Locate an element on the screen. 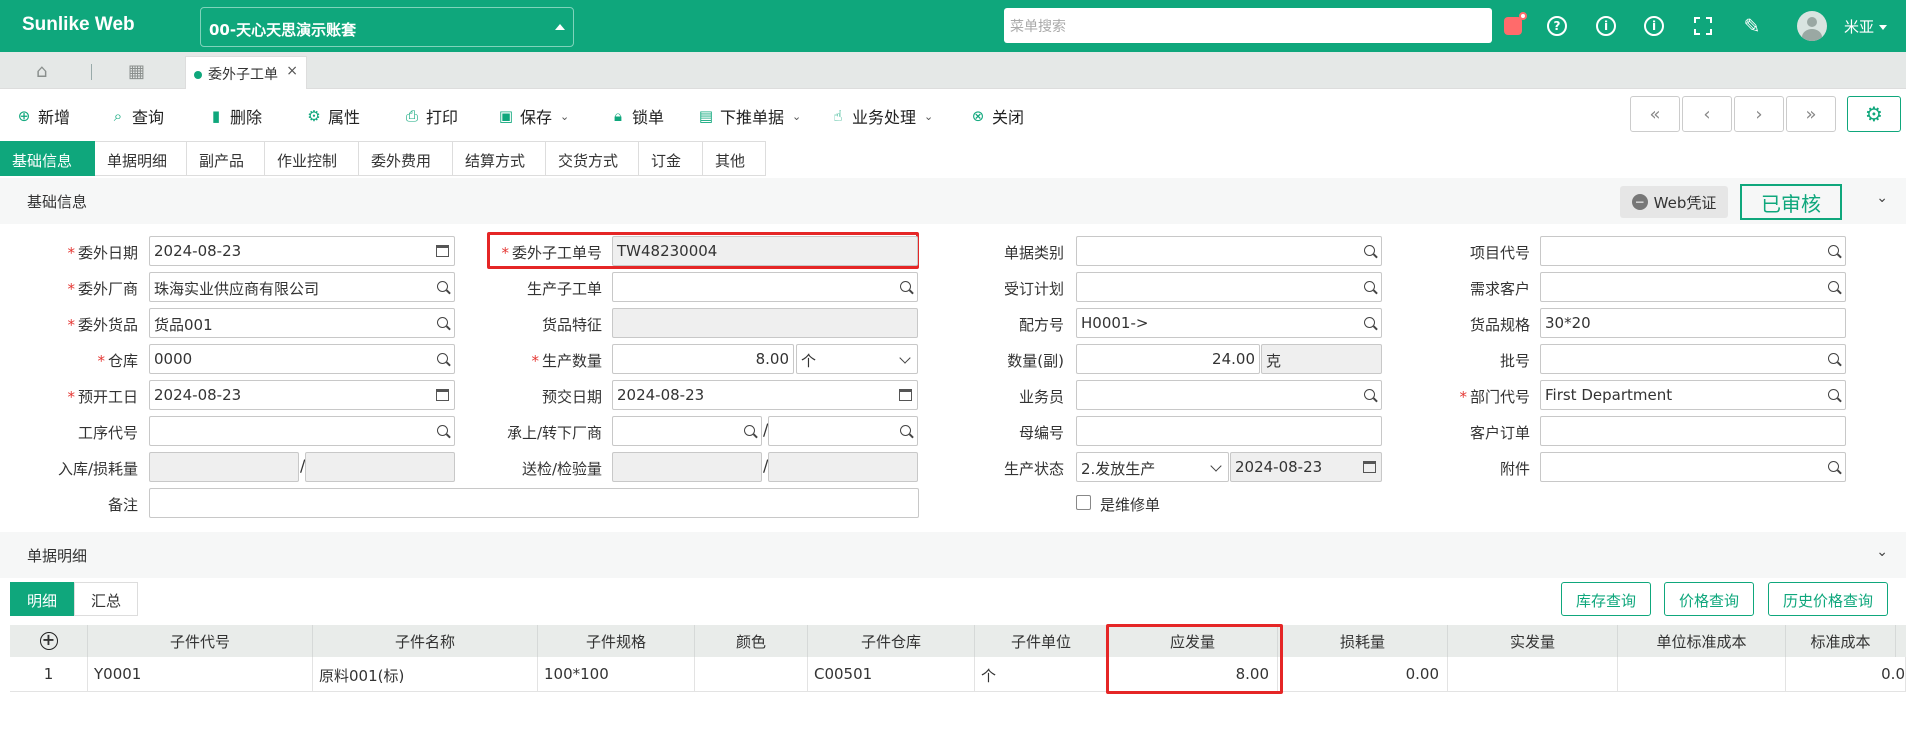  next-vendor-field is located at coordinates (843, 431).